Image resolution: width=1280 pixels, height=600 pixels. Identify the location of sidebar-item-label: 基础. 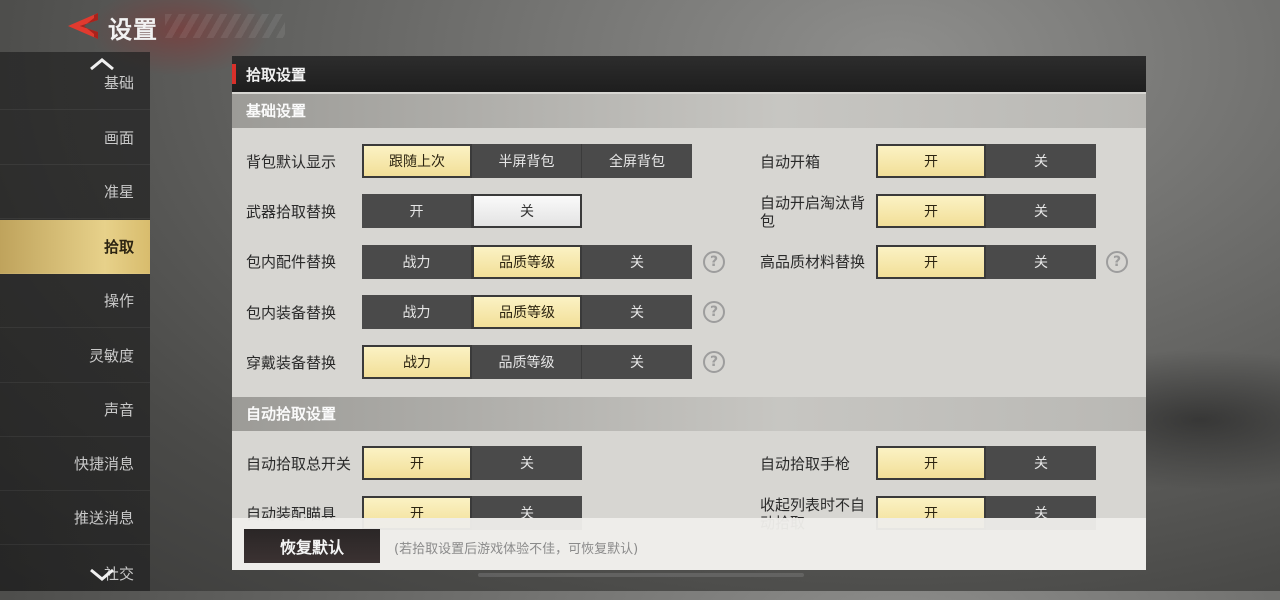
(118, 83).